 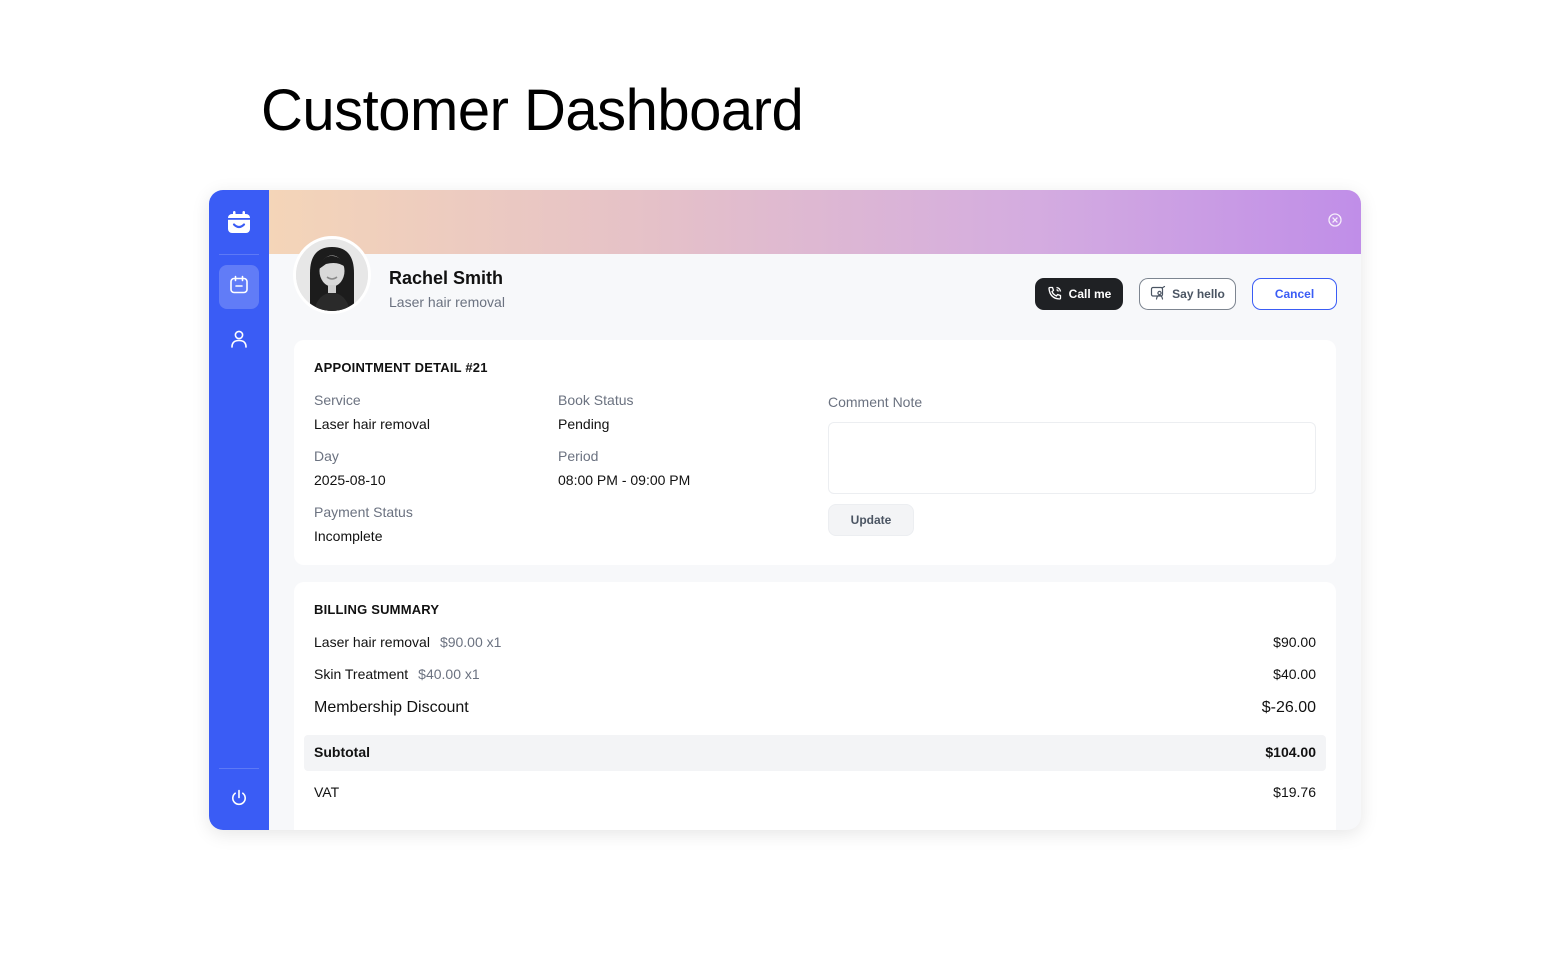 I want to click on call-me-button: Call me, so click(x=1079, y=294).